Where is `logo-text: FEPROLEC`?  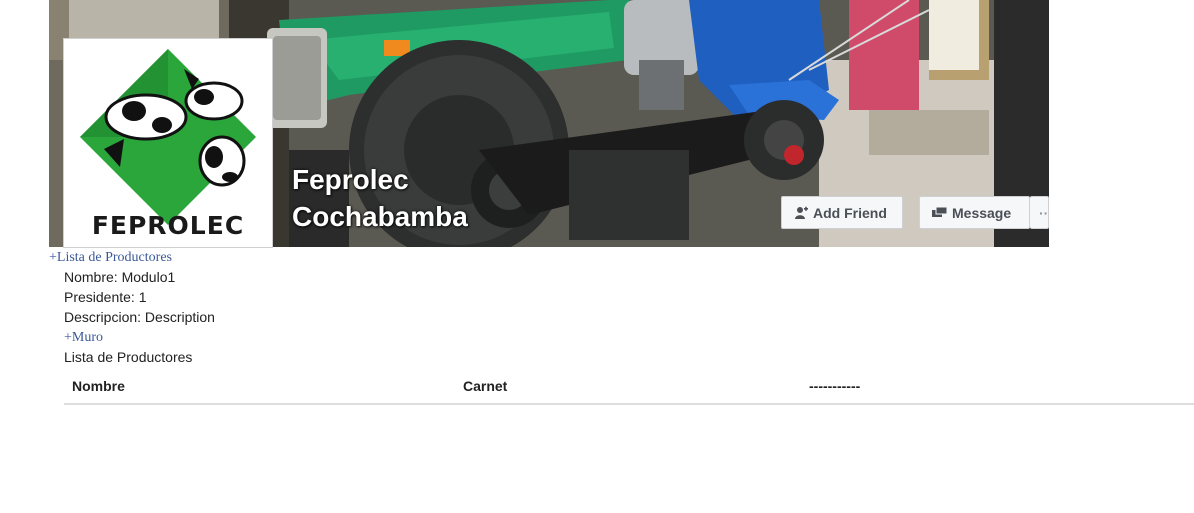
logo-text: FEPROLEC is located at coordinates (168, 225).